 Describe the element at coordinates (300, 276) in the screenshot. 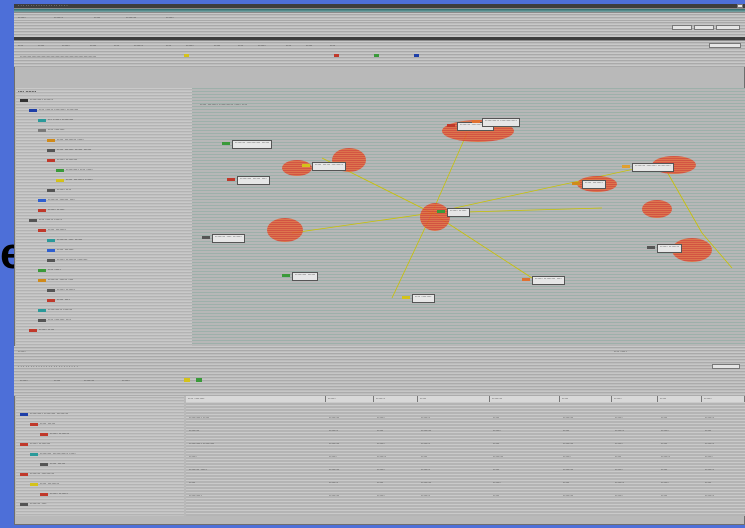

I see `graph-node: ········· ······` at that location.